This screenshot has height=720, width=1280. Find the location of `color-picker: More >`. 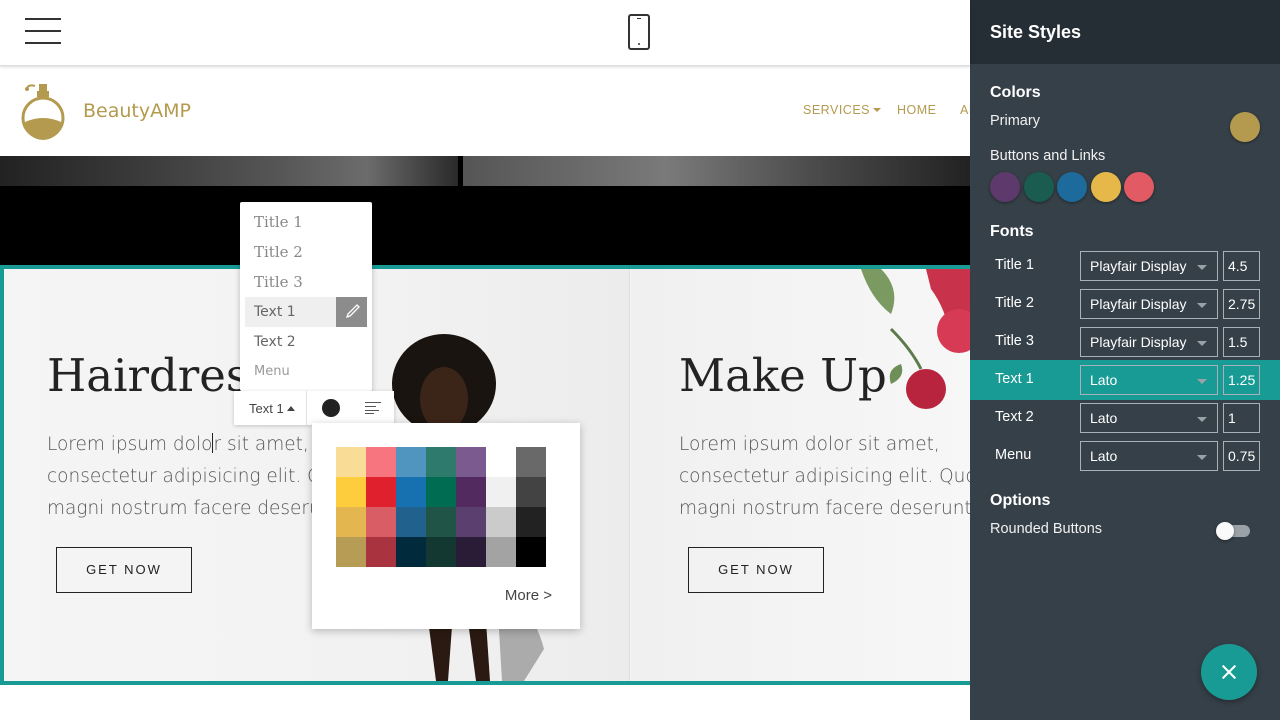

color-picker: More > is located at coordinates (446, 526).